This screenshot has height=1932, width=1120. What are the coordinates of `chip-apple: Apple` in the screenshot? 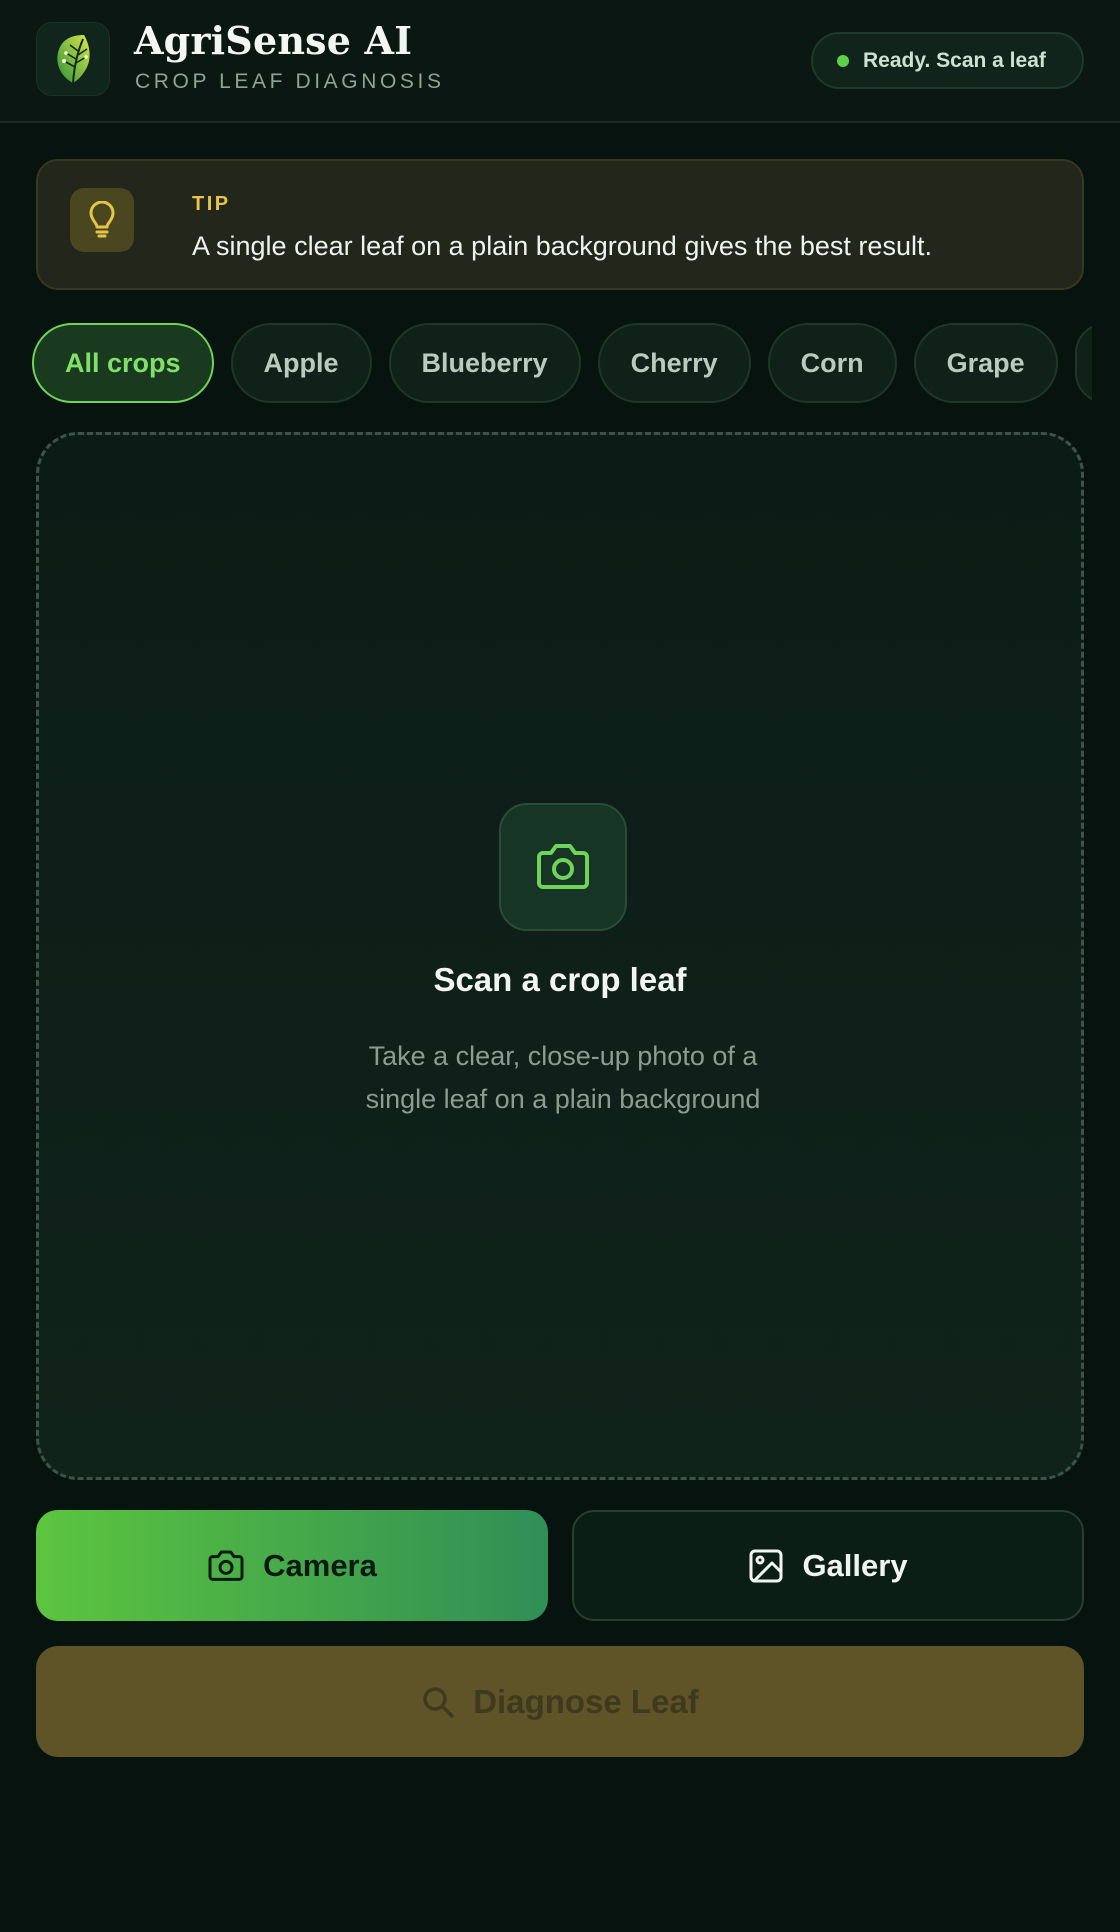 It's located at (301, 363).